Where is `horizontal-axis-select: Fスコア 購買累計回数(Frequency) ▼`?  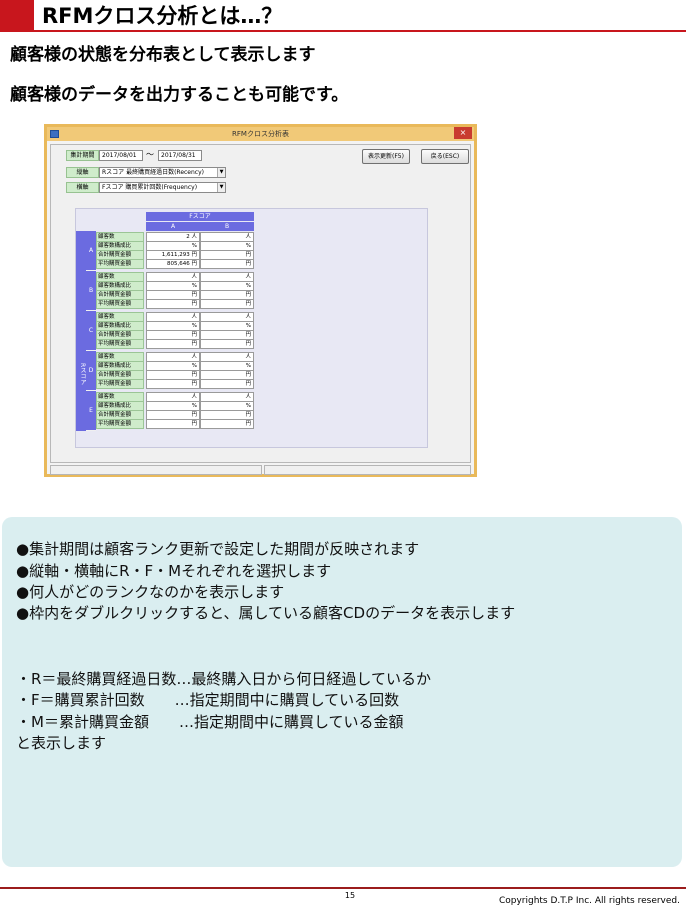 horizontal-axis-select: Fスコア 購買累計回数(Frequency) ▼ is located at coordinates (162, 187).